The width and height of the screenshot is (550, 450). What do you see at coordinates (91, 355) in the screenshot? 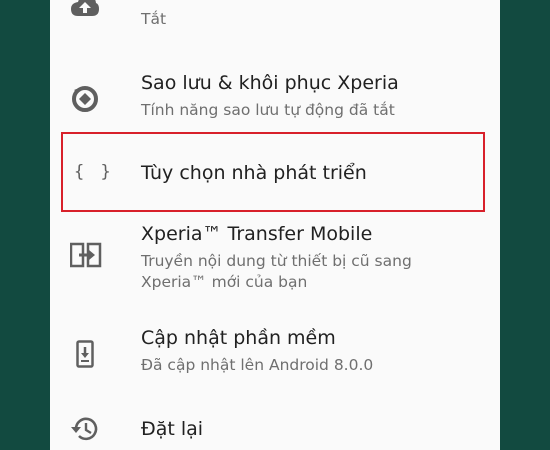
I see `system-update-icon` at bounding box center [91, 355].